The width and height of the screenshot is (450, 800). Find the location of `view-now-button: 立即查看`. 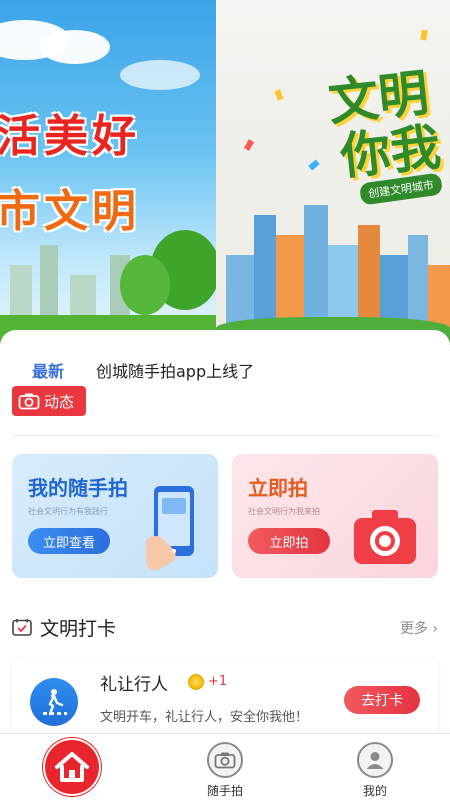

view-now-button: 立即查看 is located at coordinates (69, 541).